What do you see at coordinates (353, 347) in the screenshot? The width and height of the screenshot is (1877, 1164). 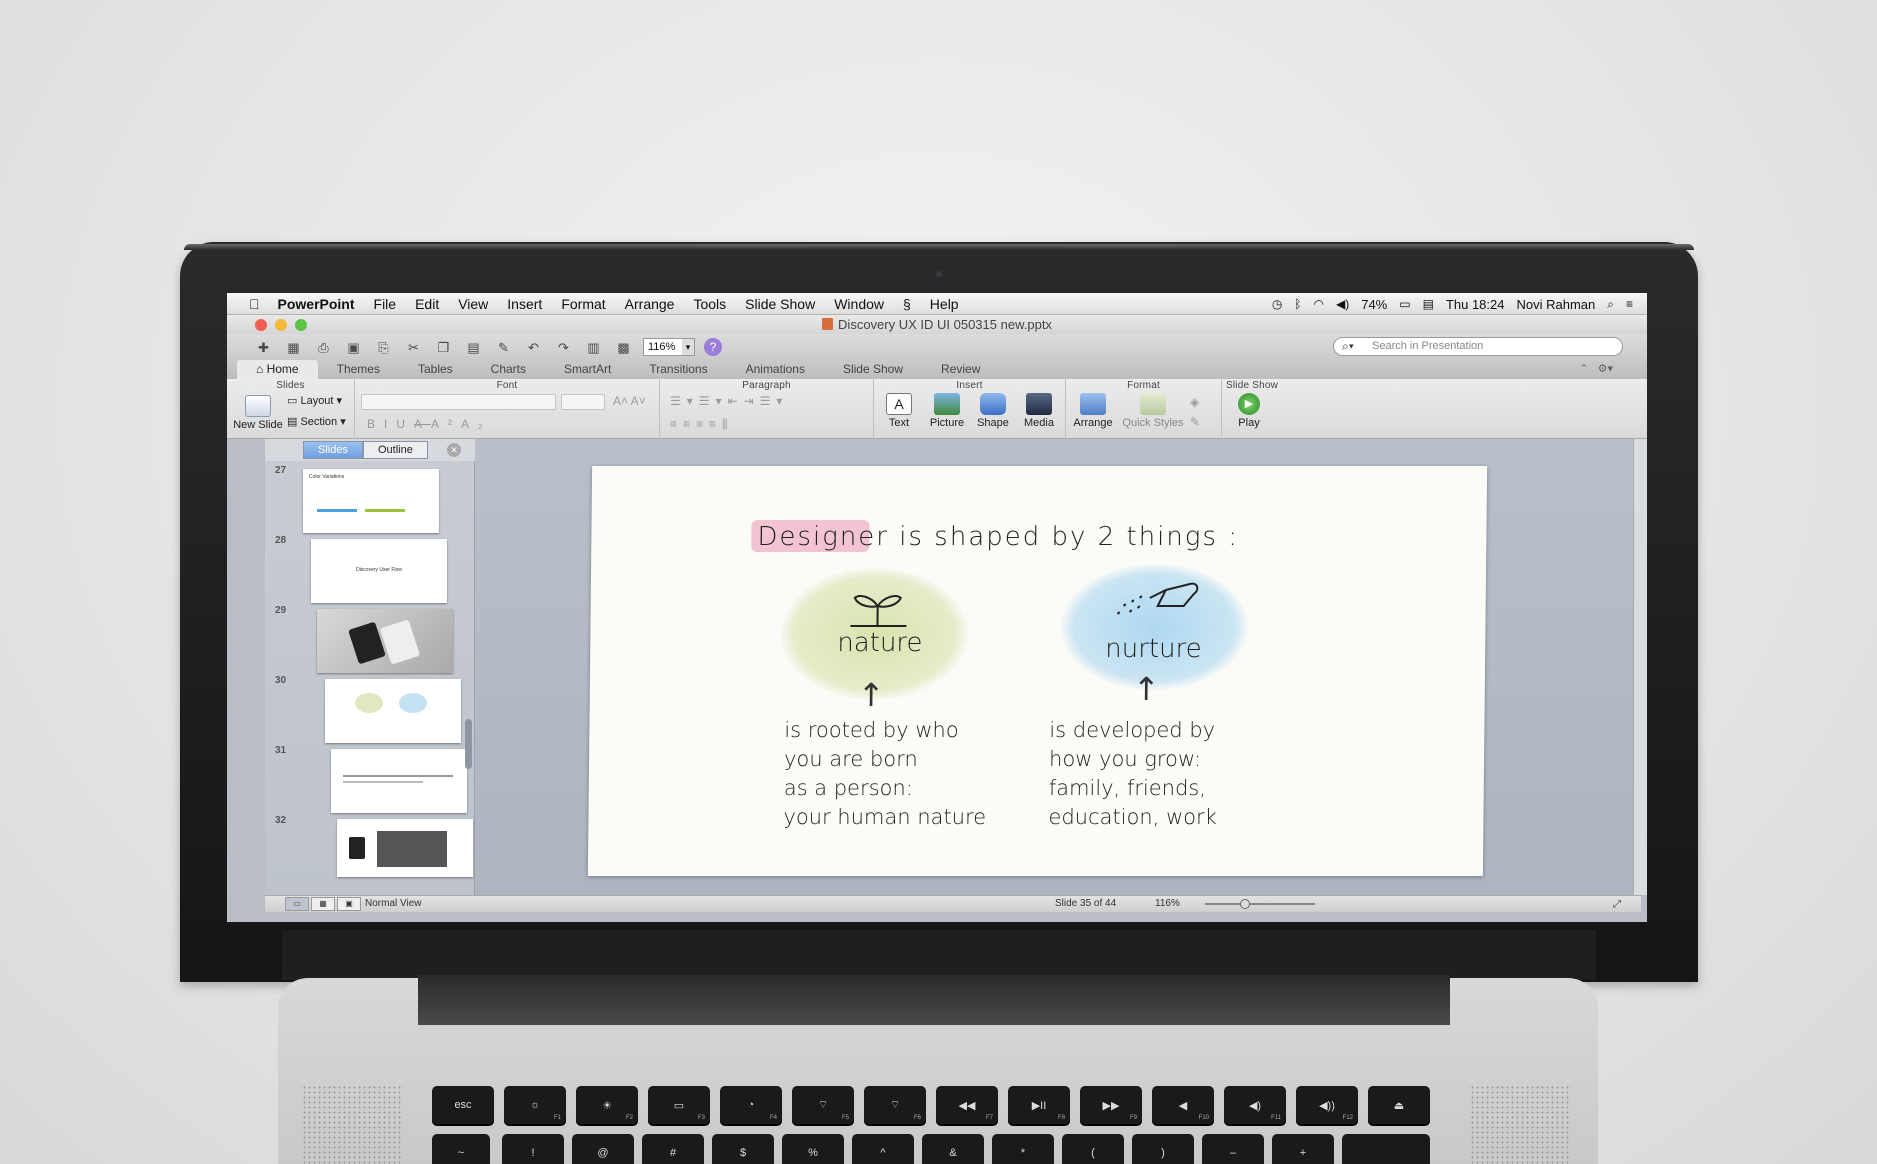 I see `save-icon: ▣` at bounding box center [353, 347].